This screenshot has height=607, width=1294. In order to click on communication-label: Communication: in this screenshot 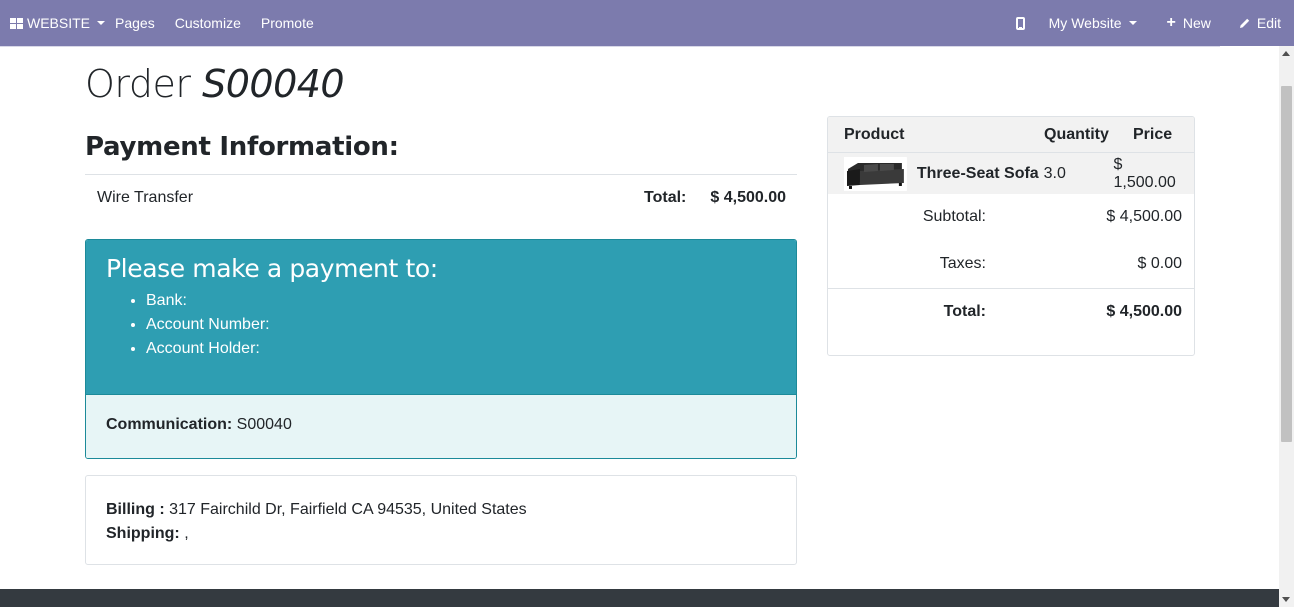, I will do `click(169, 424)`.